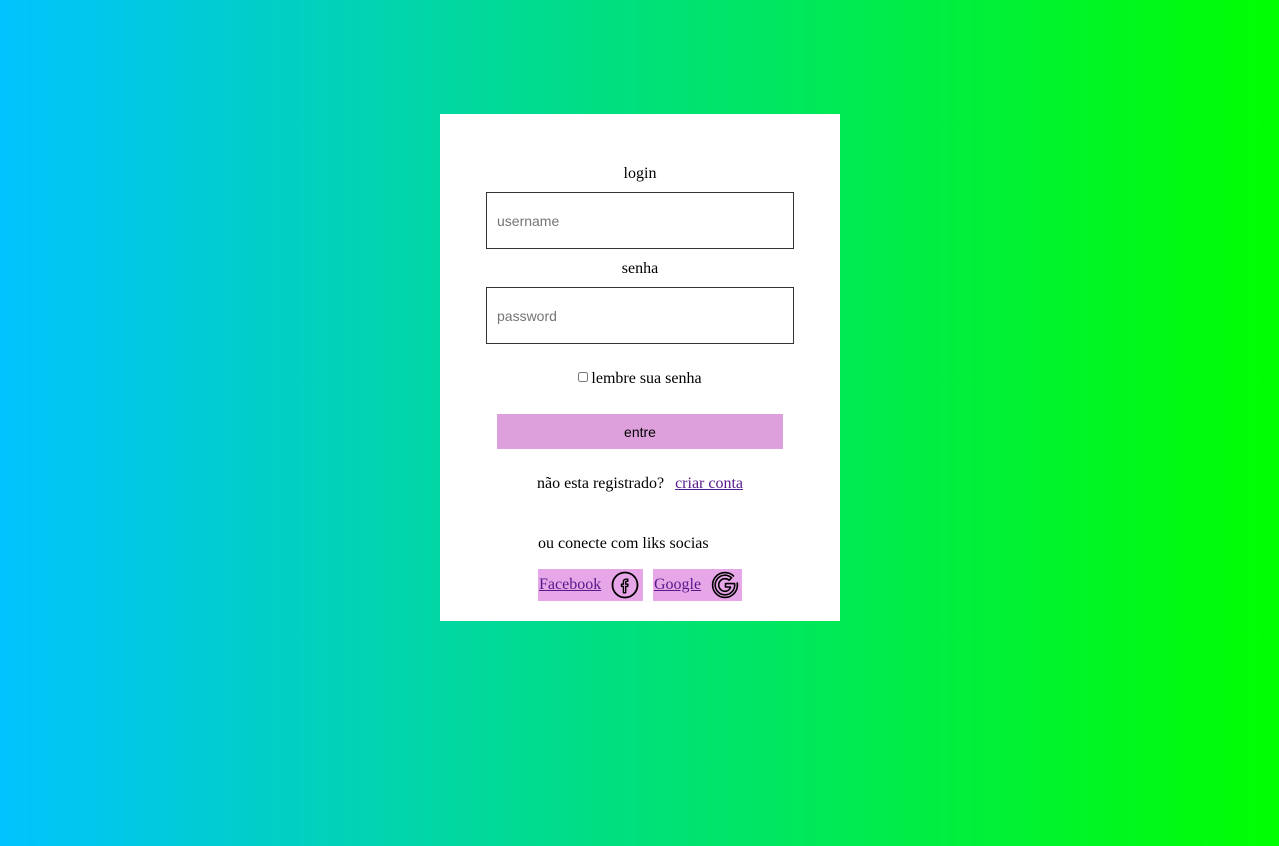  Describe the element at coordinates (640, 431) in the screenshot. I see `submit-button: entre` at that location.